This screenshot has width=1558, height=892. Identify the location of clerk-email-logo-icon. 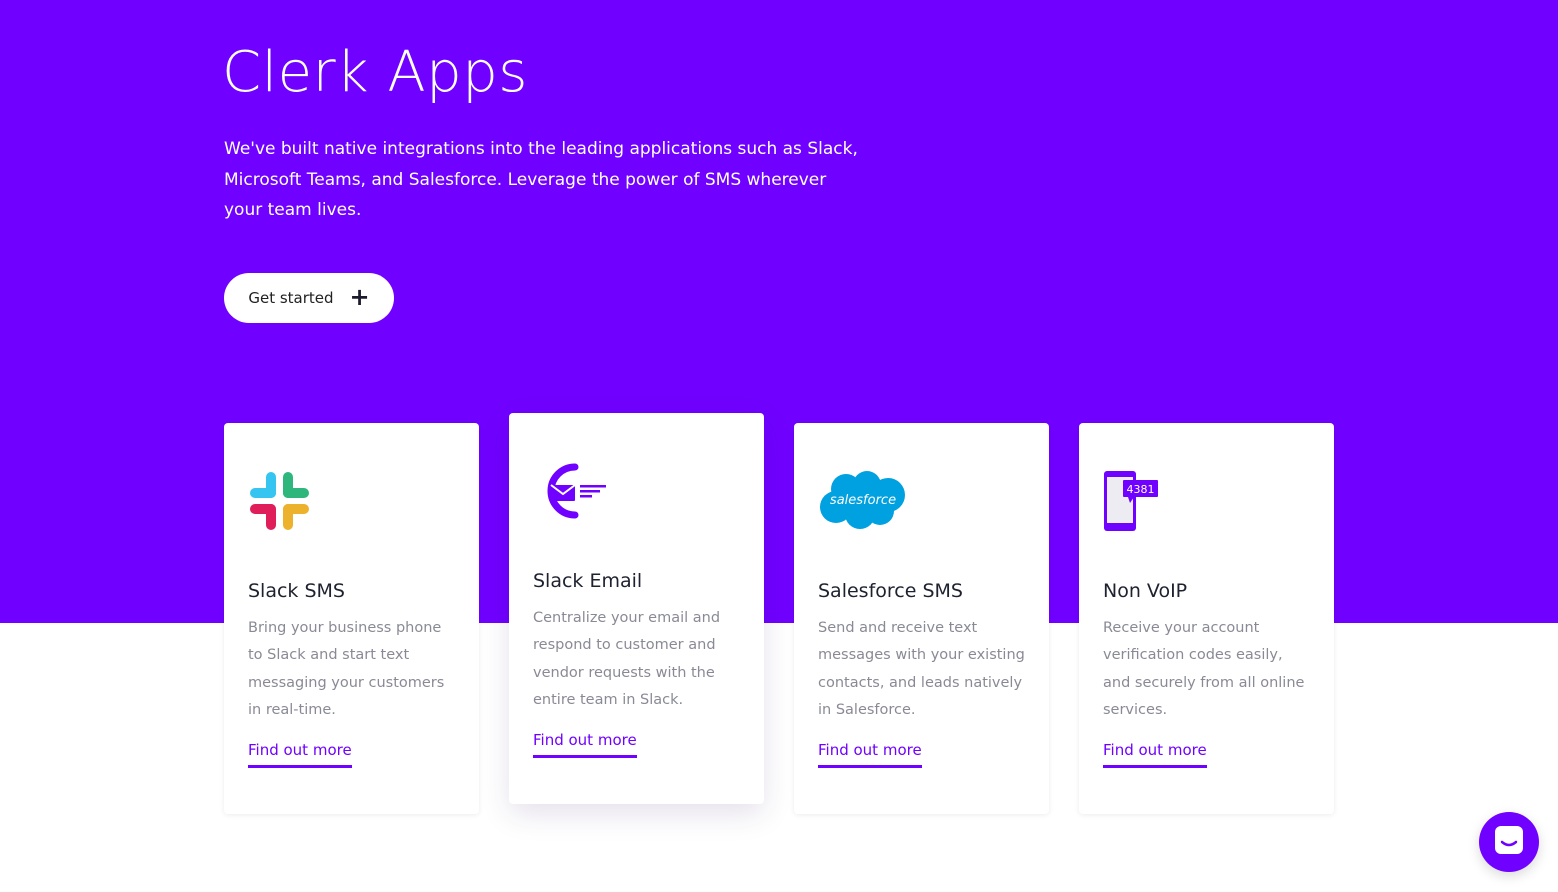
(579, 491).